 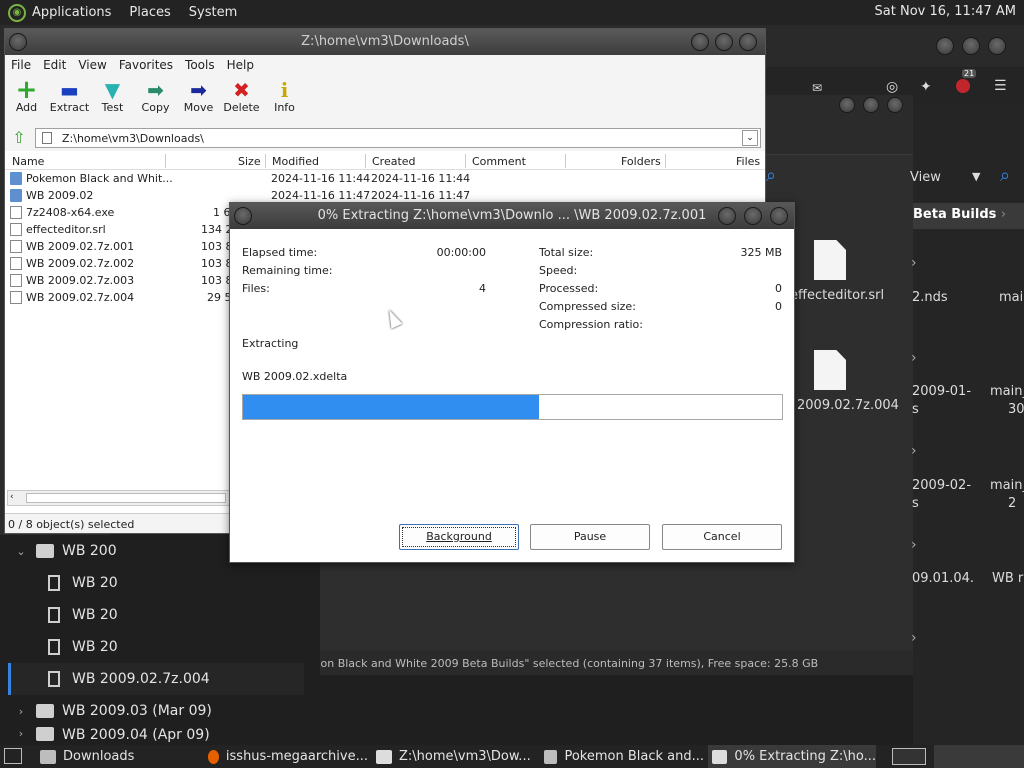 What do you see at coordinates (722, 537) in the screenshot?
I see `cancel-button: Cancel` at bounding box center [722, 537].